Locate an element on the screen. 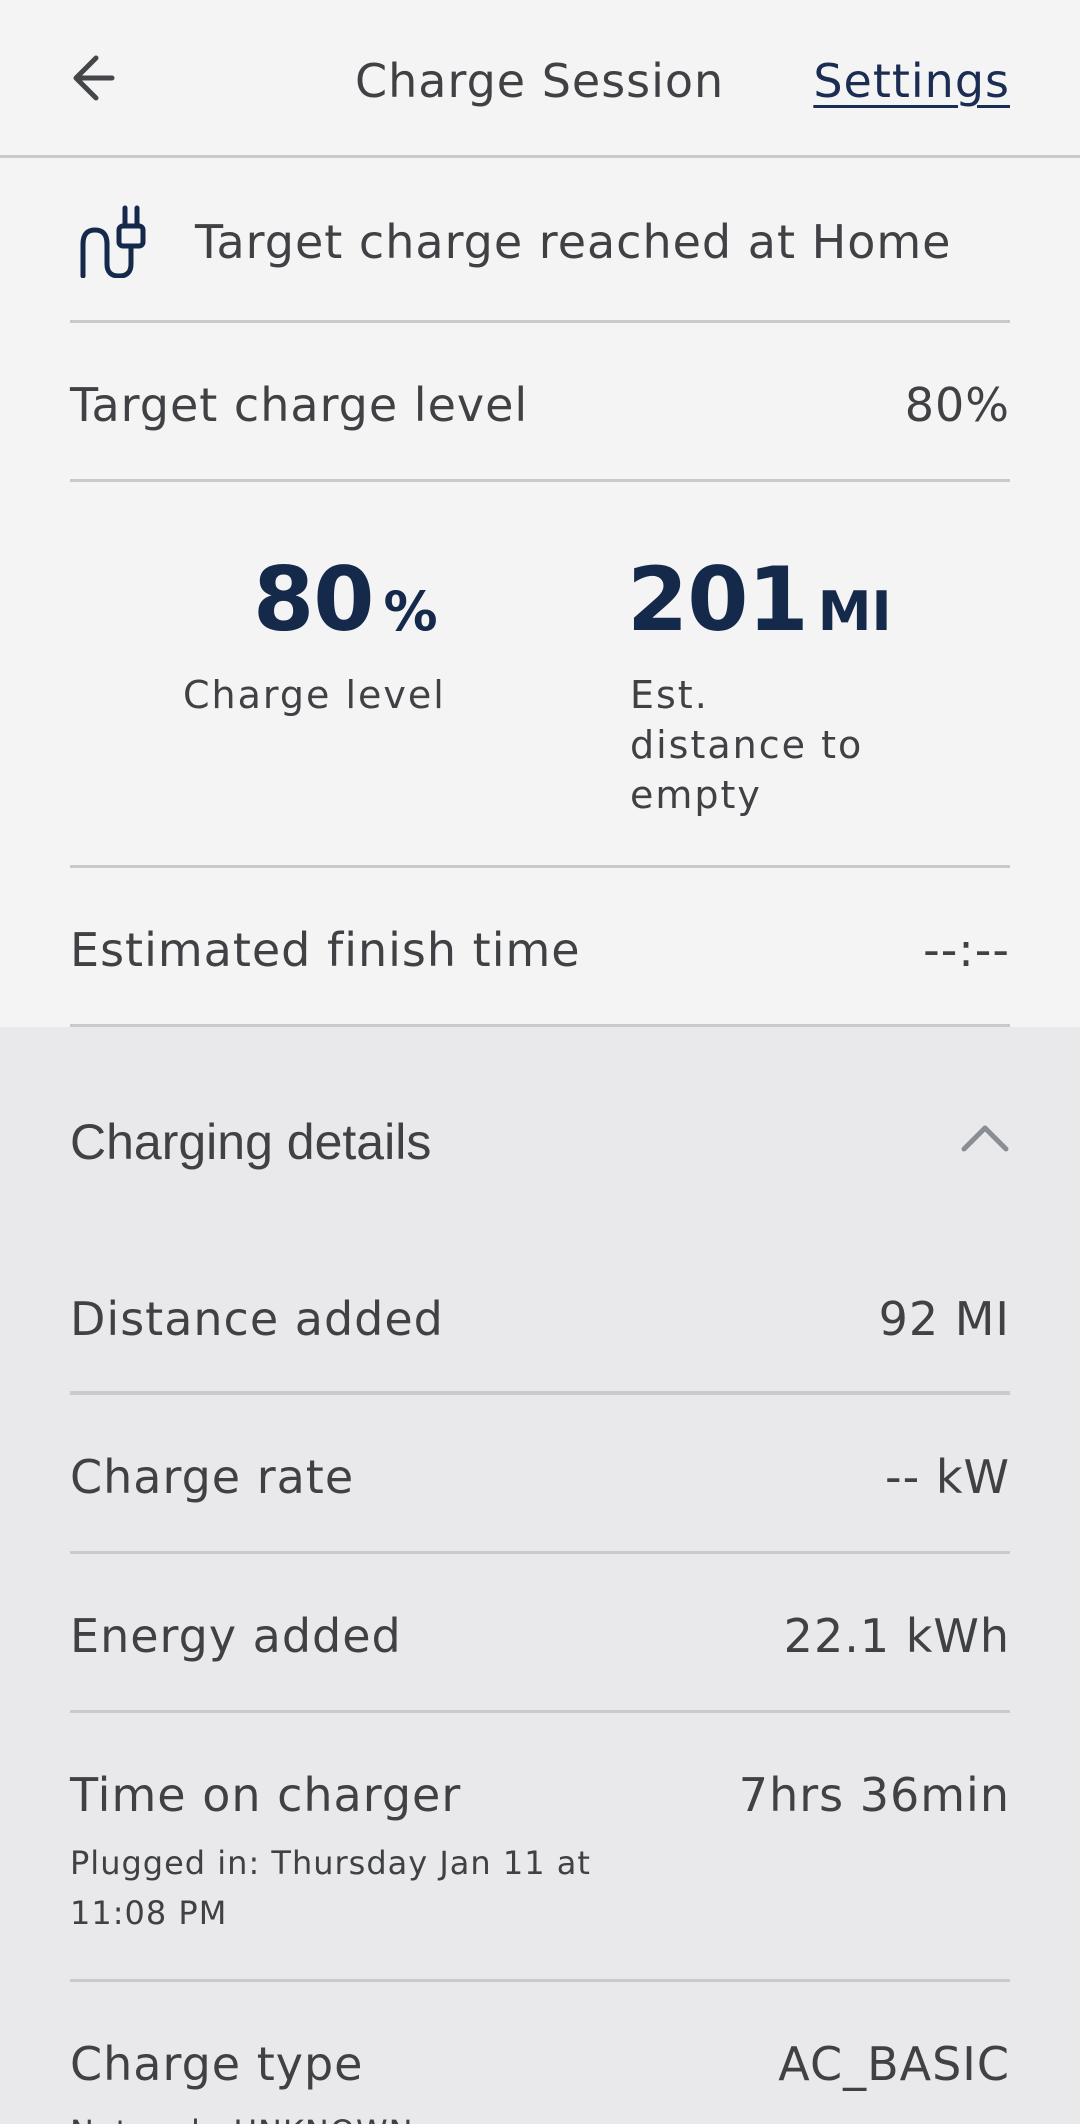 This screenshot has width=1080, height=2124. finish-time-row: Estimated finish time --:-- is located at coordinates (540, 947).